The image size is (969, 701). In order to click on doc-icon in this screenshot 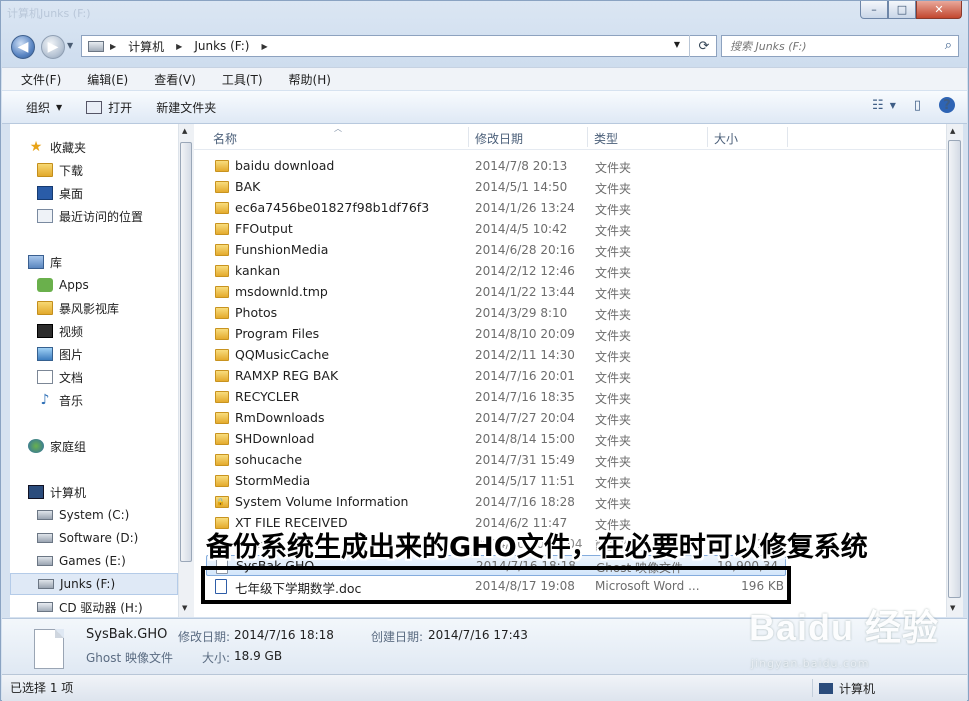, I will do `click(45, 377)`.